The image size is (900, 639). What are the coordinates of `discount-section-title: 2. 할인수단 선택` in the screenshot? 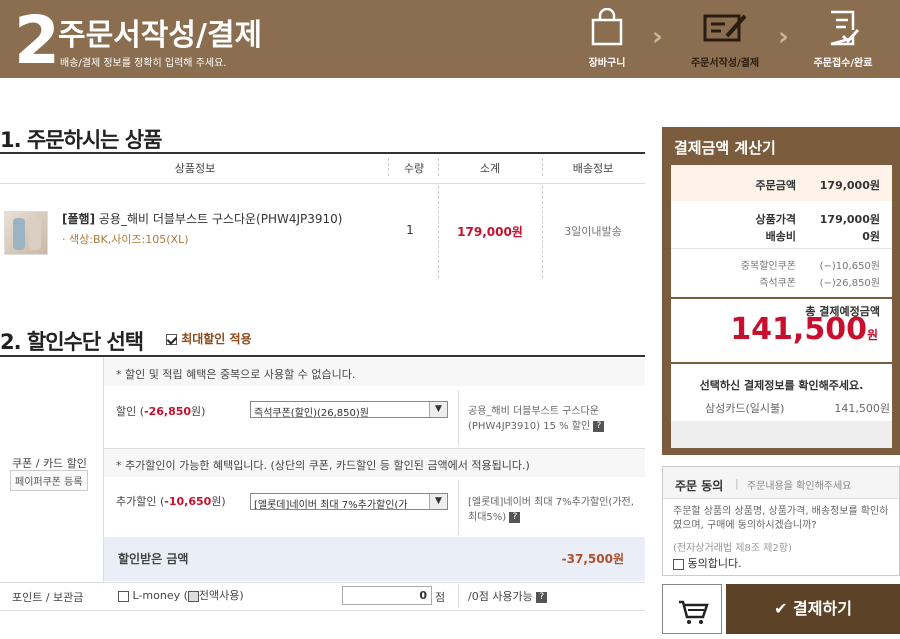 It's located at (72, 342).